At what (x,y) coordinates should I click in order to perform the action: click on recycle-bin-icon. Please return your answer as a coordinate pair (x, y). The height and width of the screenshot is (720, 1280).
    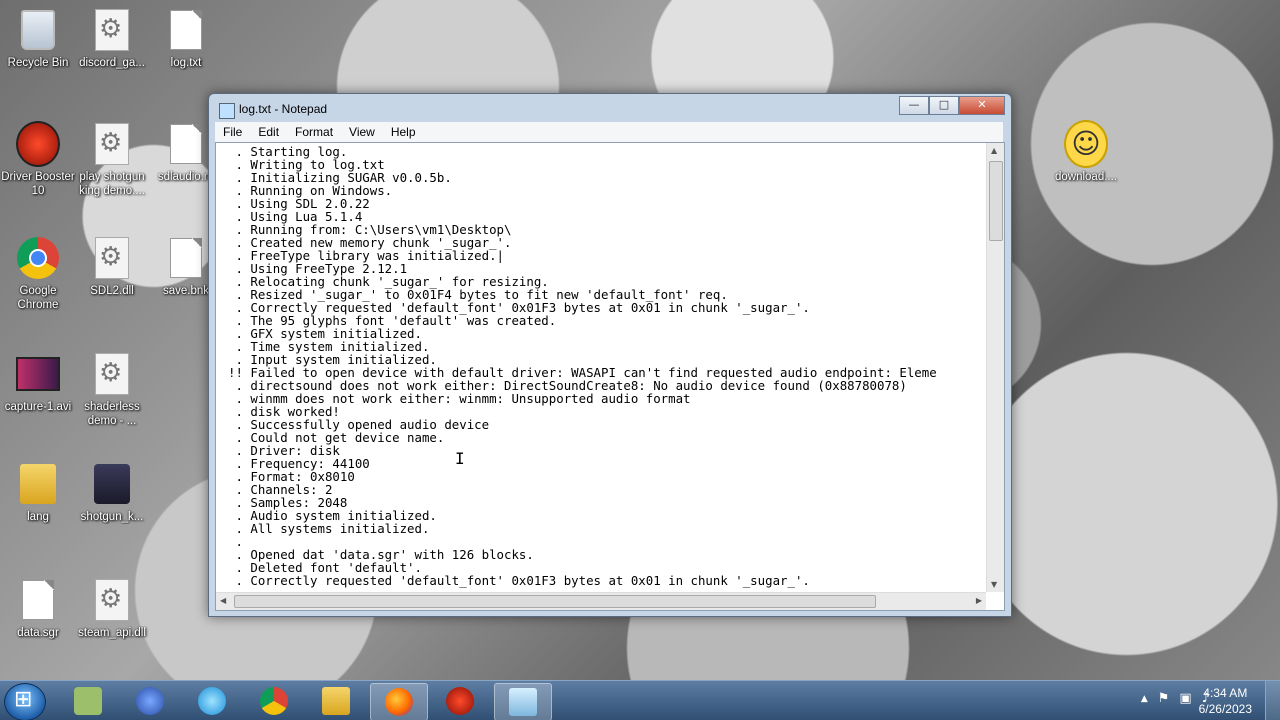
    Looking at the image, I should click on (38, 30).